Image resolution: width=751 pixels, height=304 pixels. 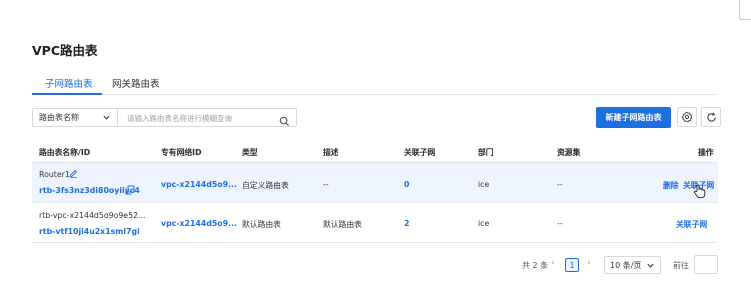 I want to click on associate-subnet-button: 关联子网, so click(x=691, y=224).